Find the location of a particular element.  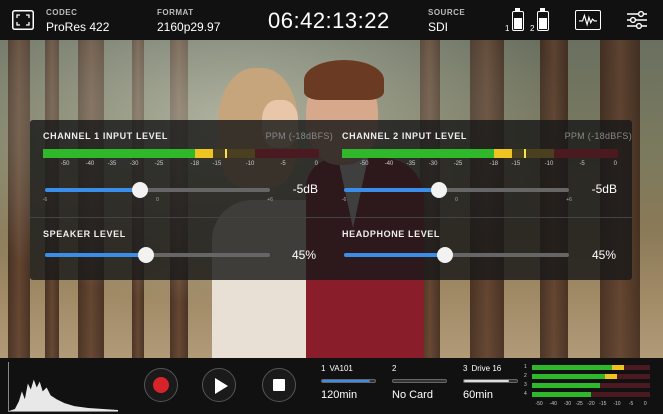

record-button is located at coordinates (161, 385).